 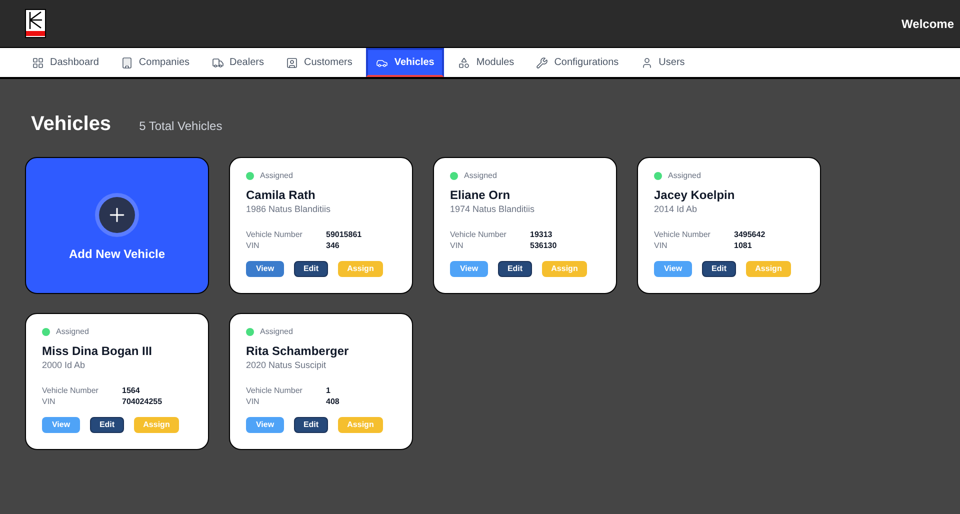 I want to click on nav-tab: Companies, so click(x=155, y=62).